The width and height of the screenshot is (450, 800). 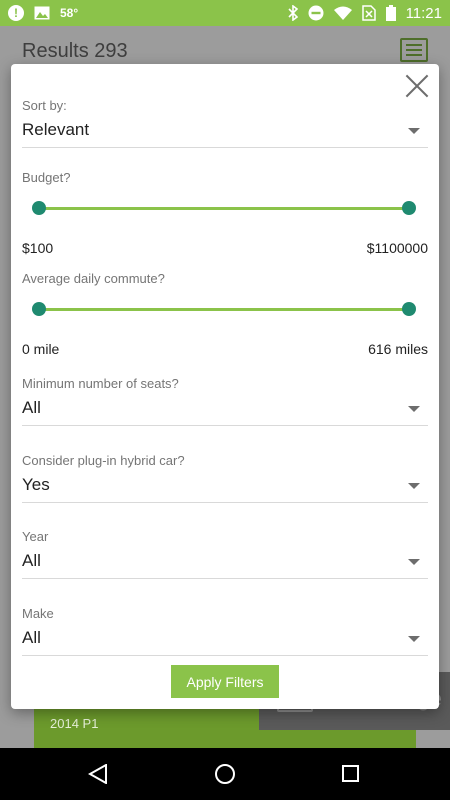 I want to click on hybrid-label: Consider plug-in hybrid car?, so click(x=103, y=460).